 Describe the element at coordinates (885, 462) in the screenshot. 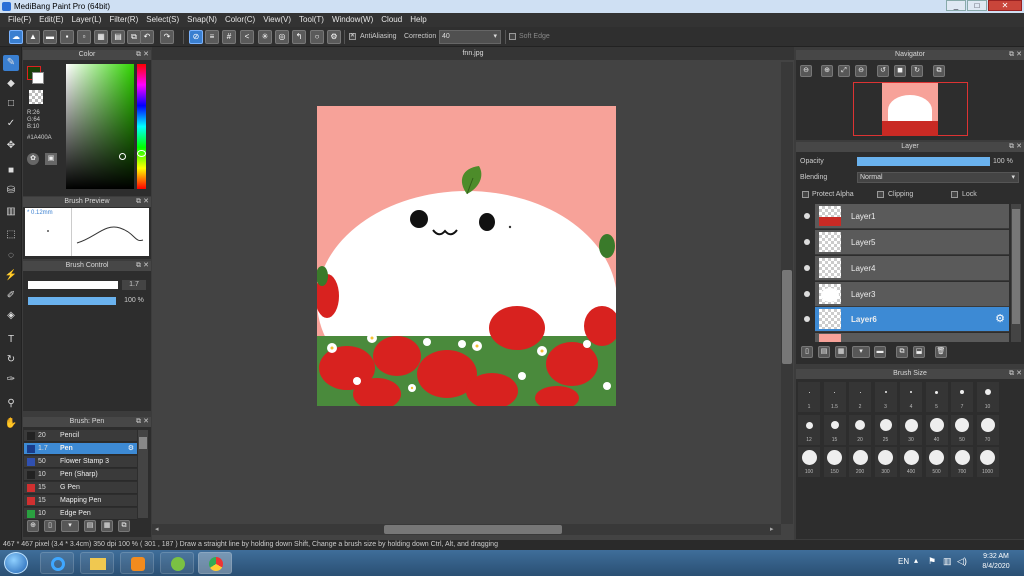

I see `brush-size-cell: 300` at that location.